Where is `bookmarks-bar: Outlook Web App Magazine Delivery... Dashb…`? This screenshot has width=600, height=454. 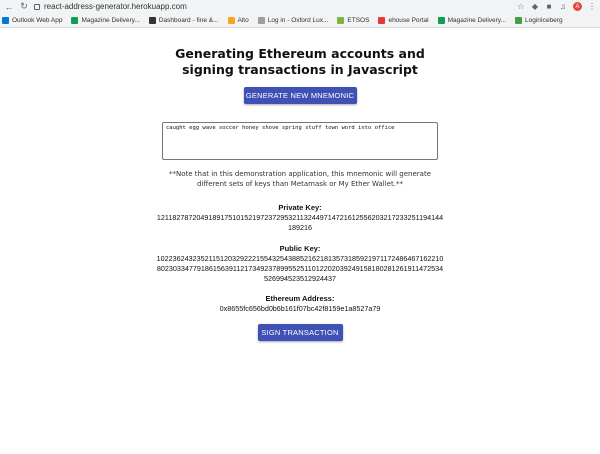 bookmarks-bar: Outlook Web App Magazine Delivery... Dashb… is located at coordinates (300, 20).